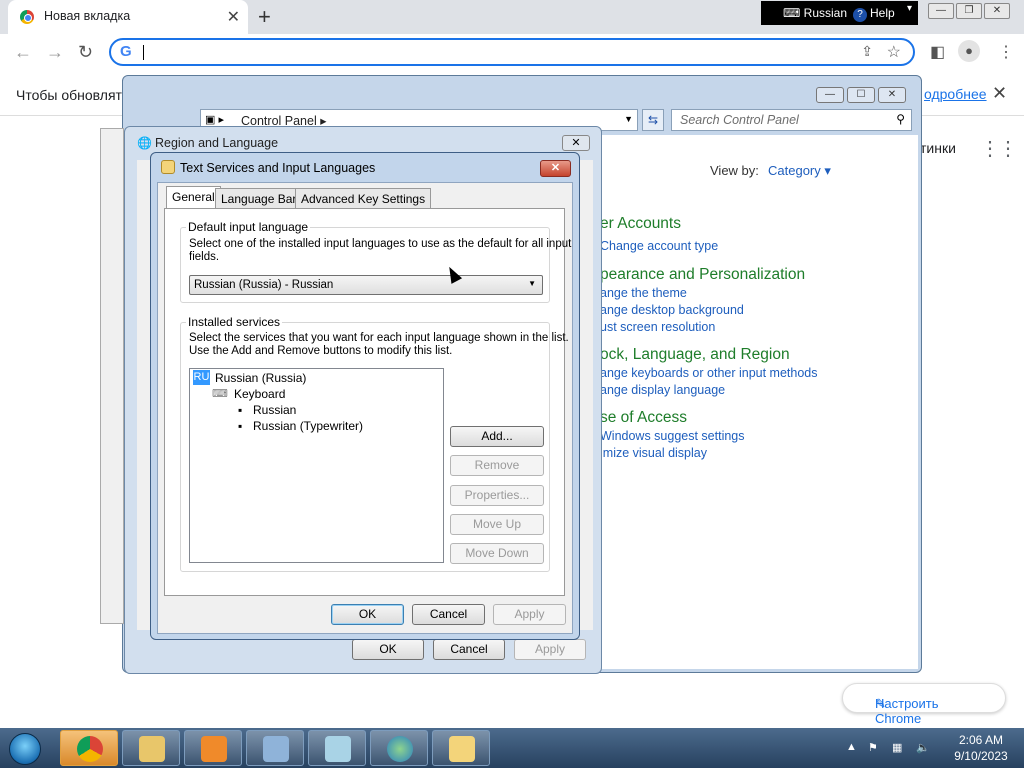 Image resolution: width=1024 pixels, height=768 pixels. I want to click on taskbar-region, so click(399, 748).